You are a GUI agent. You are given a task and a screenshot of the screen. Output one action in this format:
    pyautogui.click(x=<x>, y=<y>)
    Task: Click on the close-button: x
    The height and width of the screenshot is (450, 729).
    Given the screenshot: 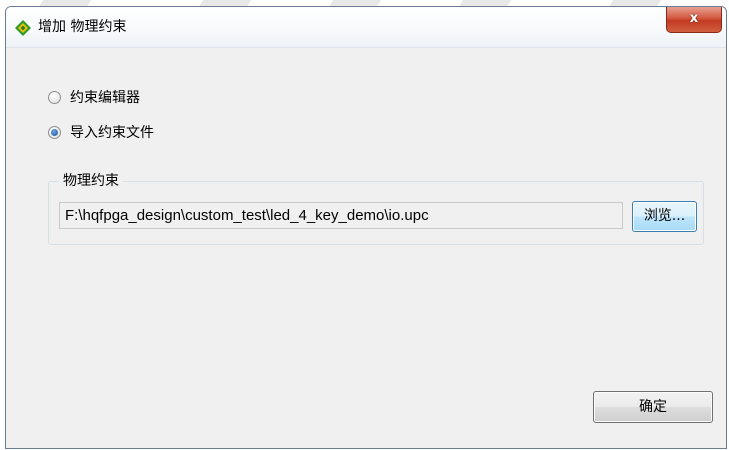 What is the action you would take?
    pyautogui.click(x=694, y=20)
    